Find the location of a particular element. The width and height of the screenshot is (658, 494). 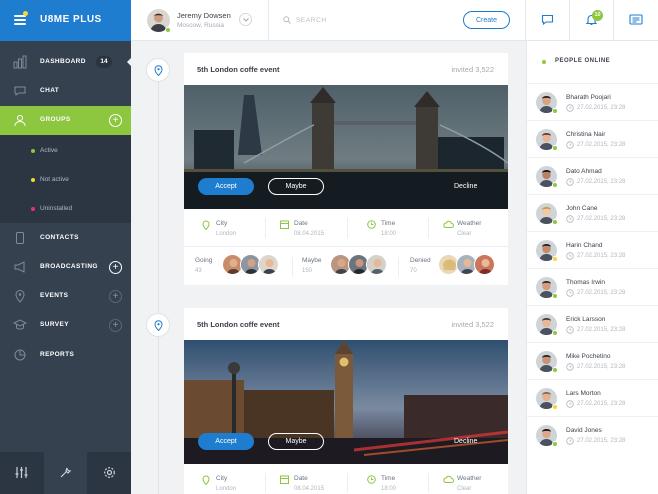

person-name: Christina Nair is located at coordinates (586, 134).